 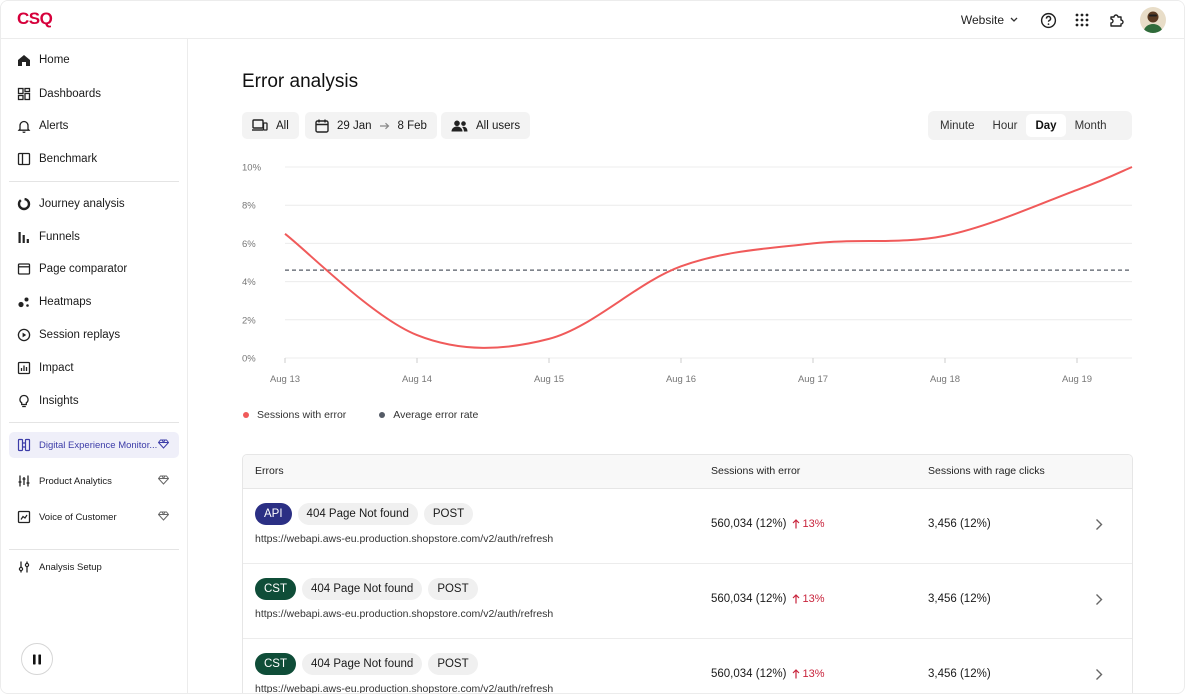 I want to click on sidebar-item-alerts: Alerts, so click(x=94, y=126).